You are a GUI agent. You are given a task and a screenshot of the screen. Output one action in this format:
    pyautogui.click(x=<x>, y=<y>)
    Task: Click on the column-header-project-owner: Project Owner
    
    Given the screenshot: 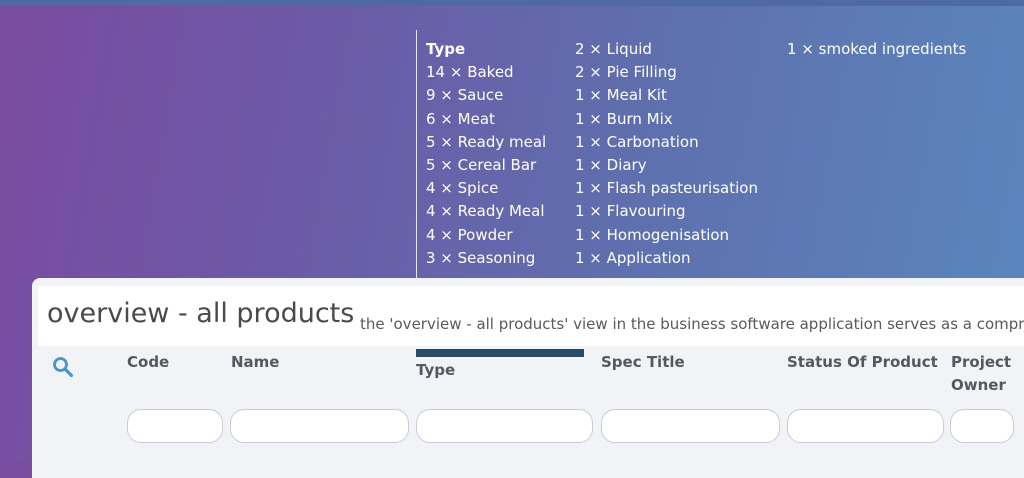 What is the action you would take?
    pyautogui.click(x=981, y=374)
    